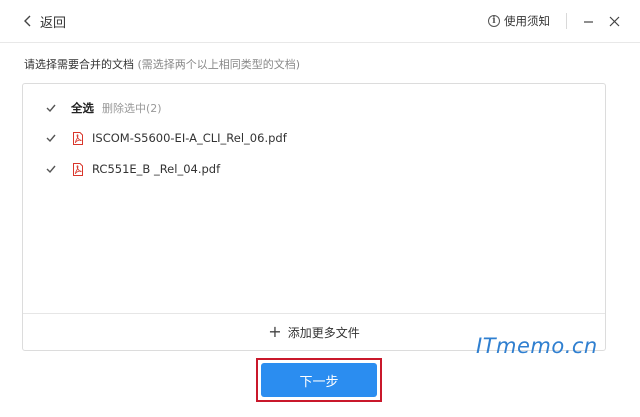 This screenshot has width=640, height=417. I want to click on title-bar: 返回 i 使用须知, so click(320, 21).